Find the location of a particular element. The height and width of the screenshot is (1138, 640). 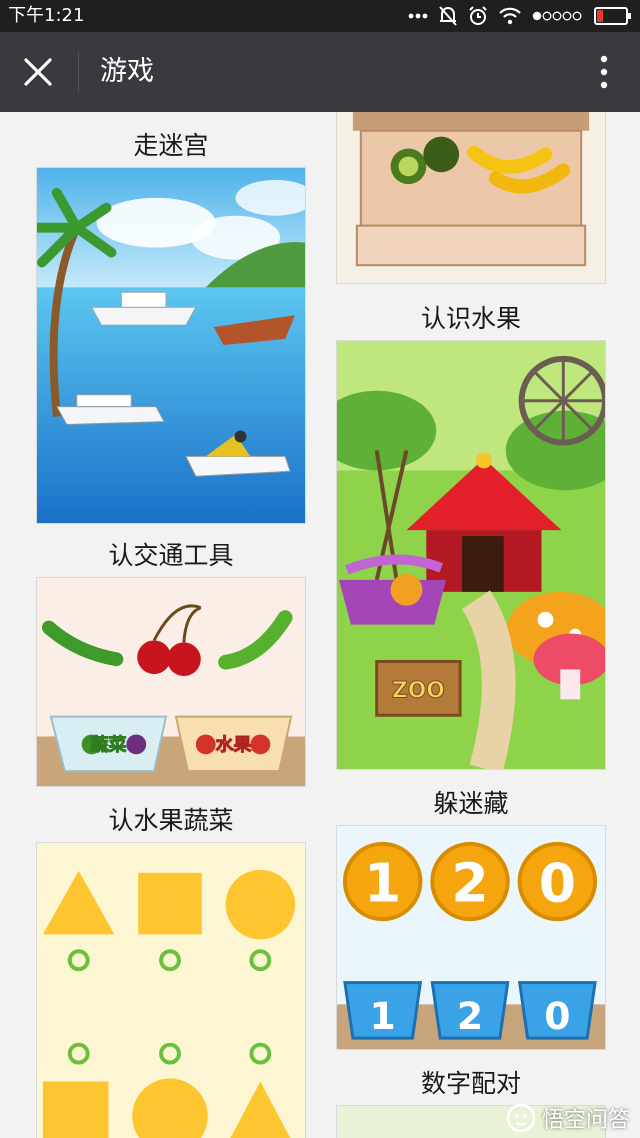

game-card-hide-seek: 1 2 0 1 2 0 is located at coordinates (471, 937).